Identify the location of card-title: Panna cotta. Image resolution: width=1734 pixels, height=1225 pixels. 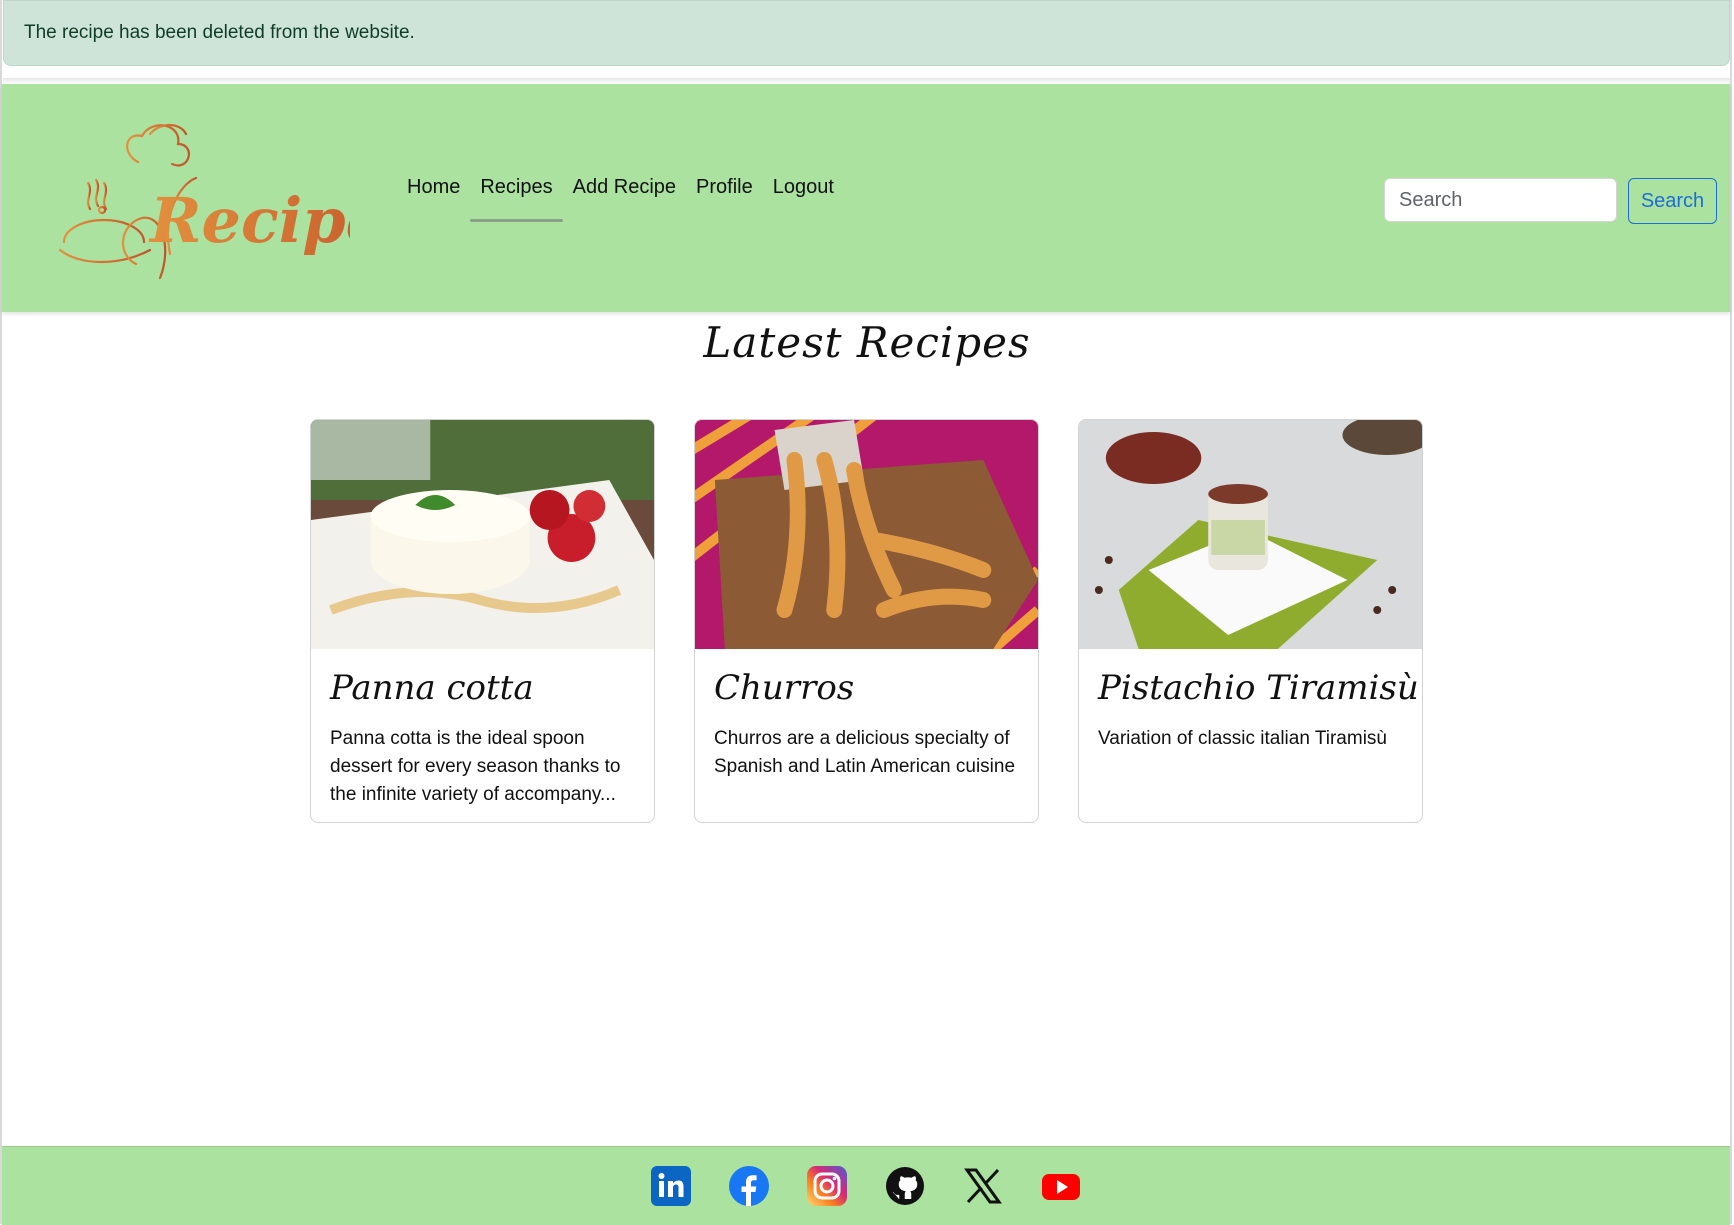
(432, 688).